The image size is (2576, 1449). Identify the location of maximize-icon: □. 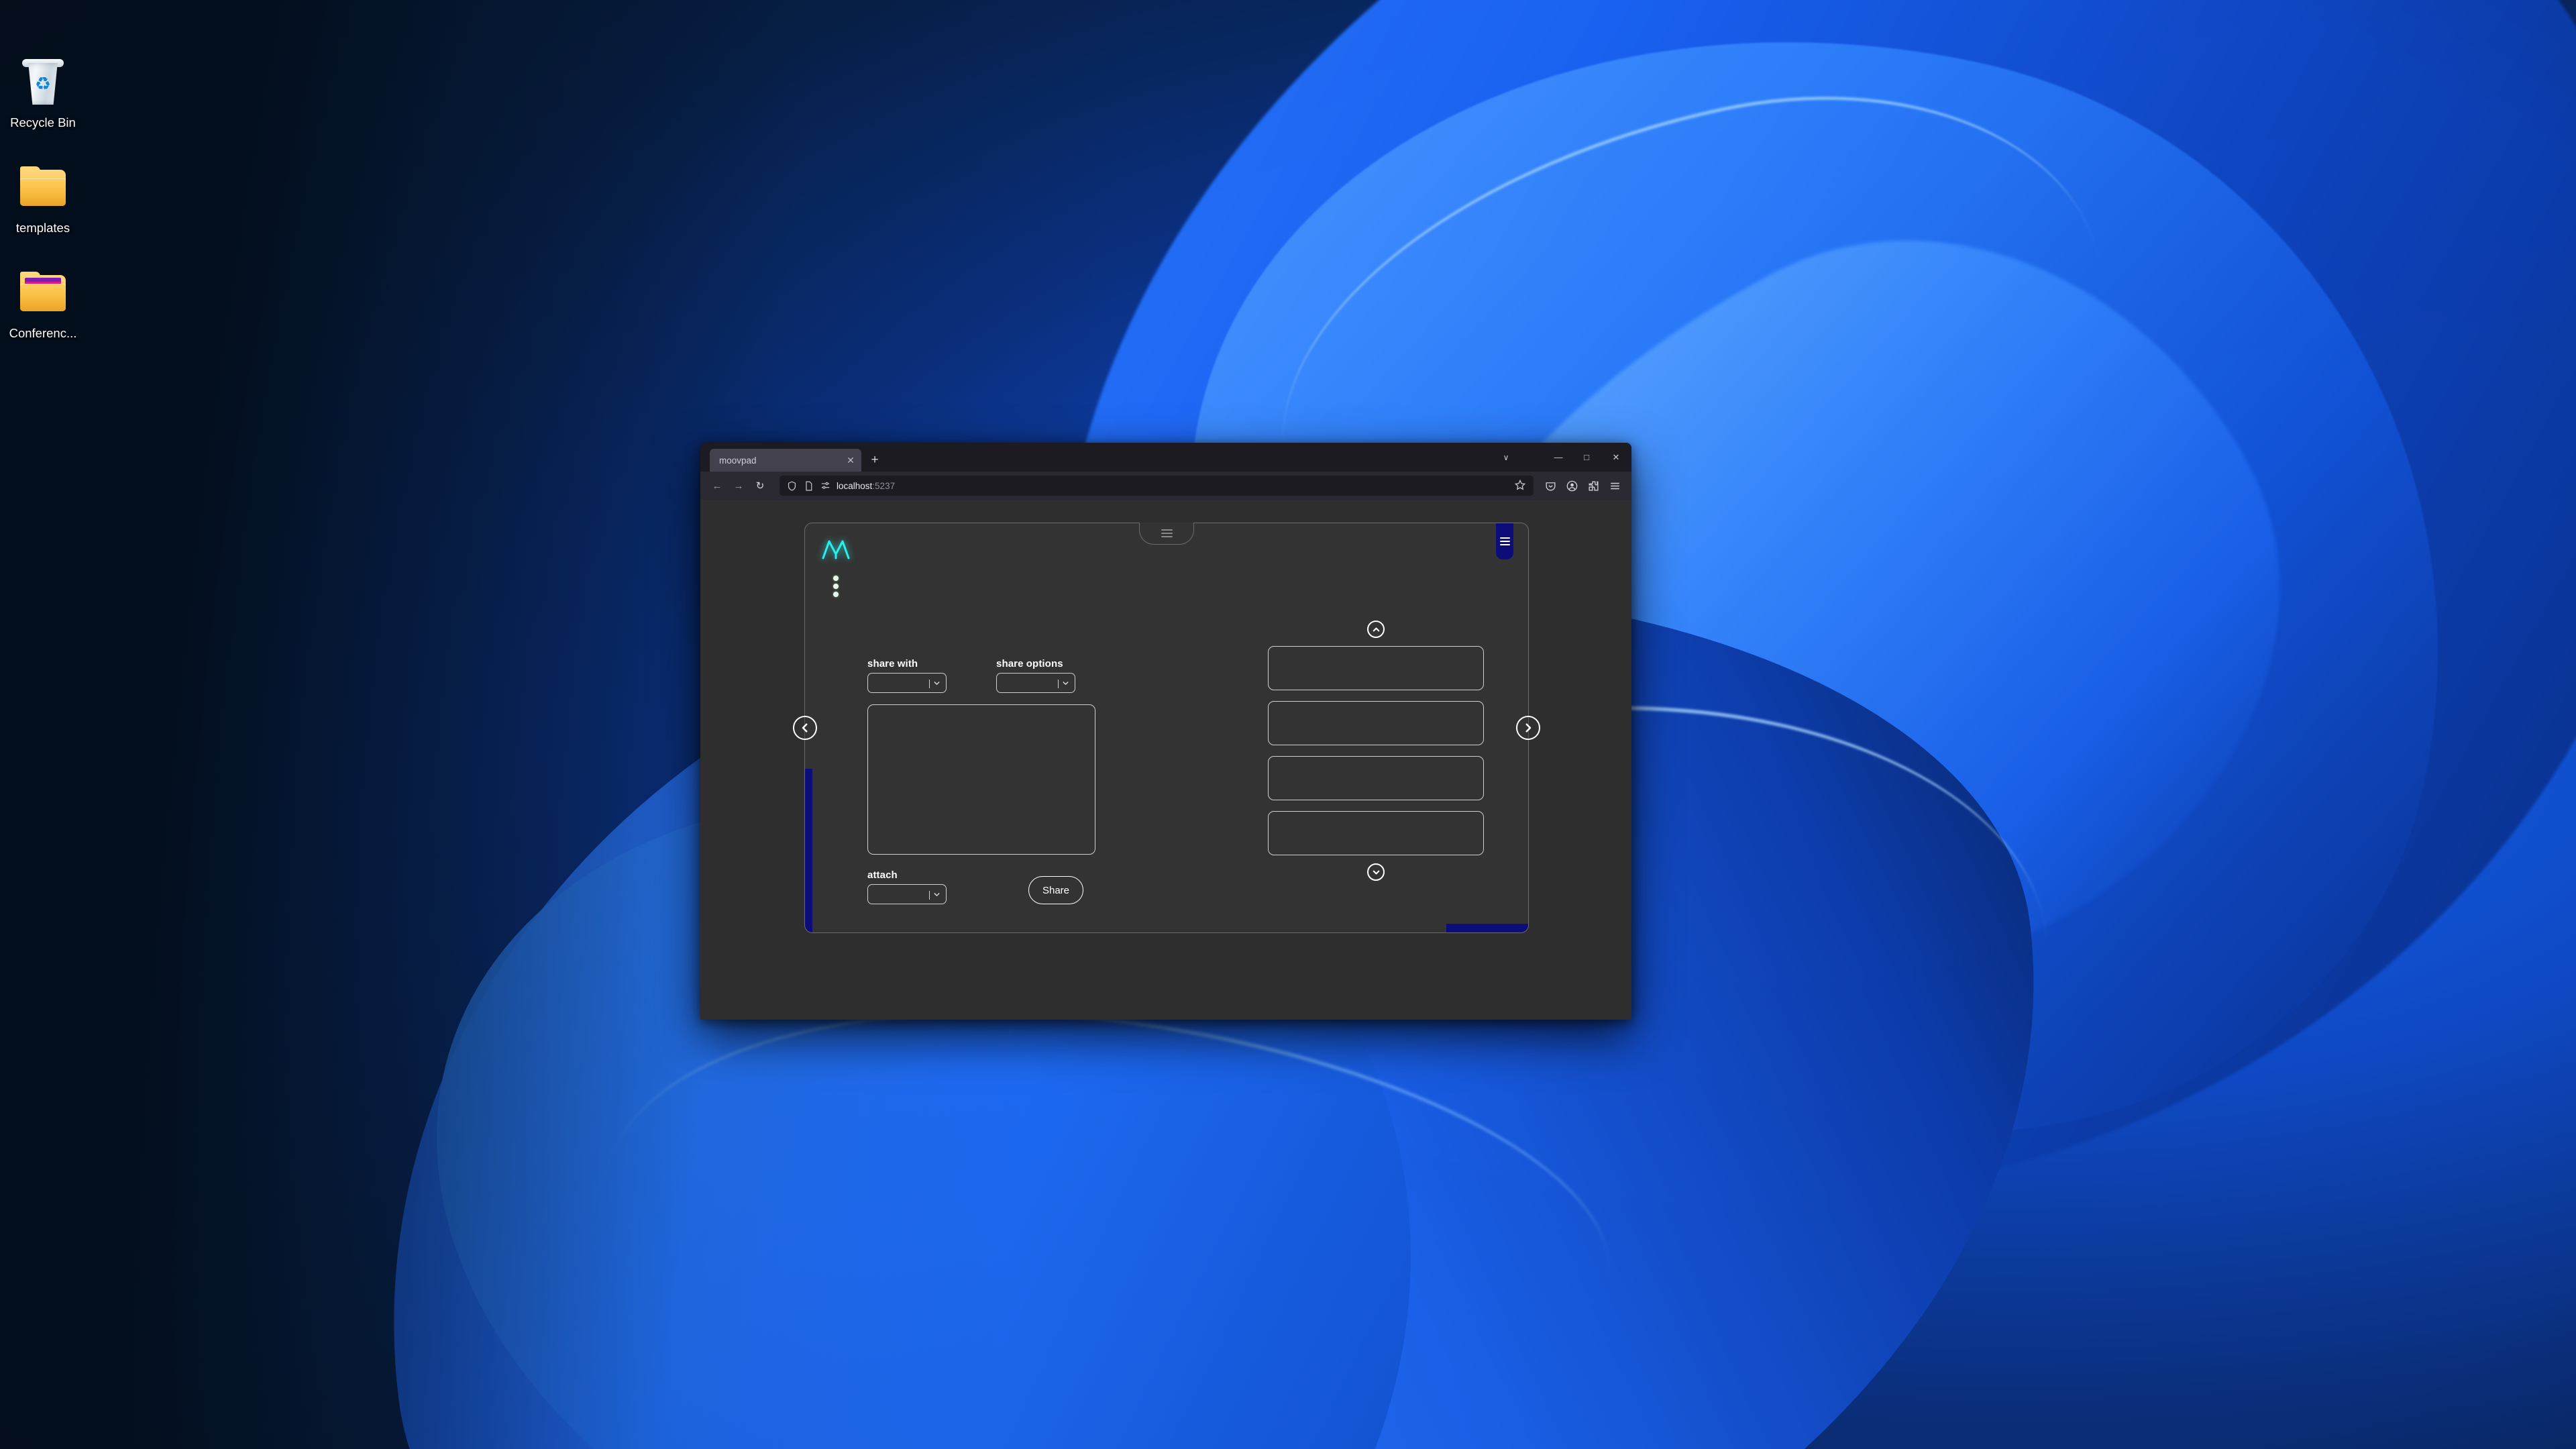
(1586, 457).